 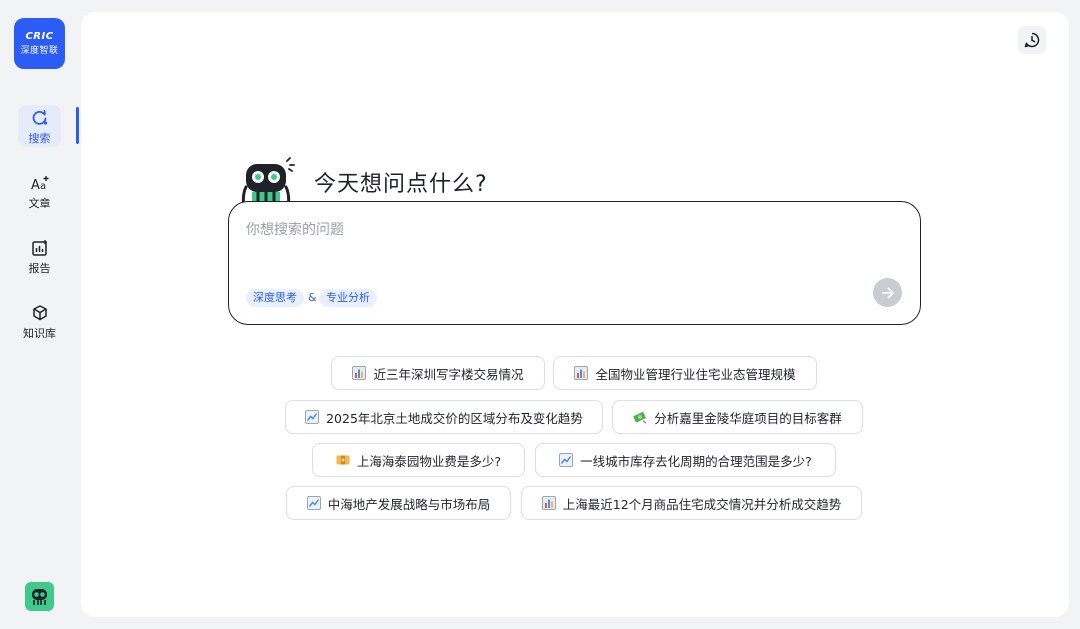 I want to click on suggestion-text: 分析嘉里金陵华庭项目的目标客群, so click(x=748, y=418).